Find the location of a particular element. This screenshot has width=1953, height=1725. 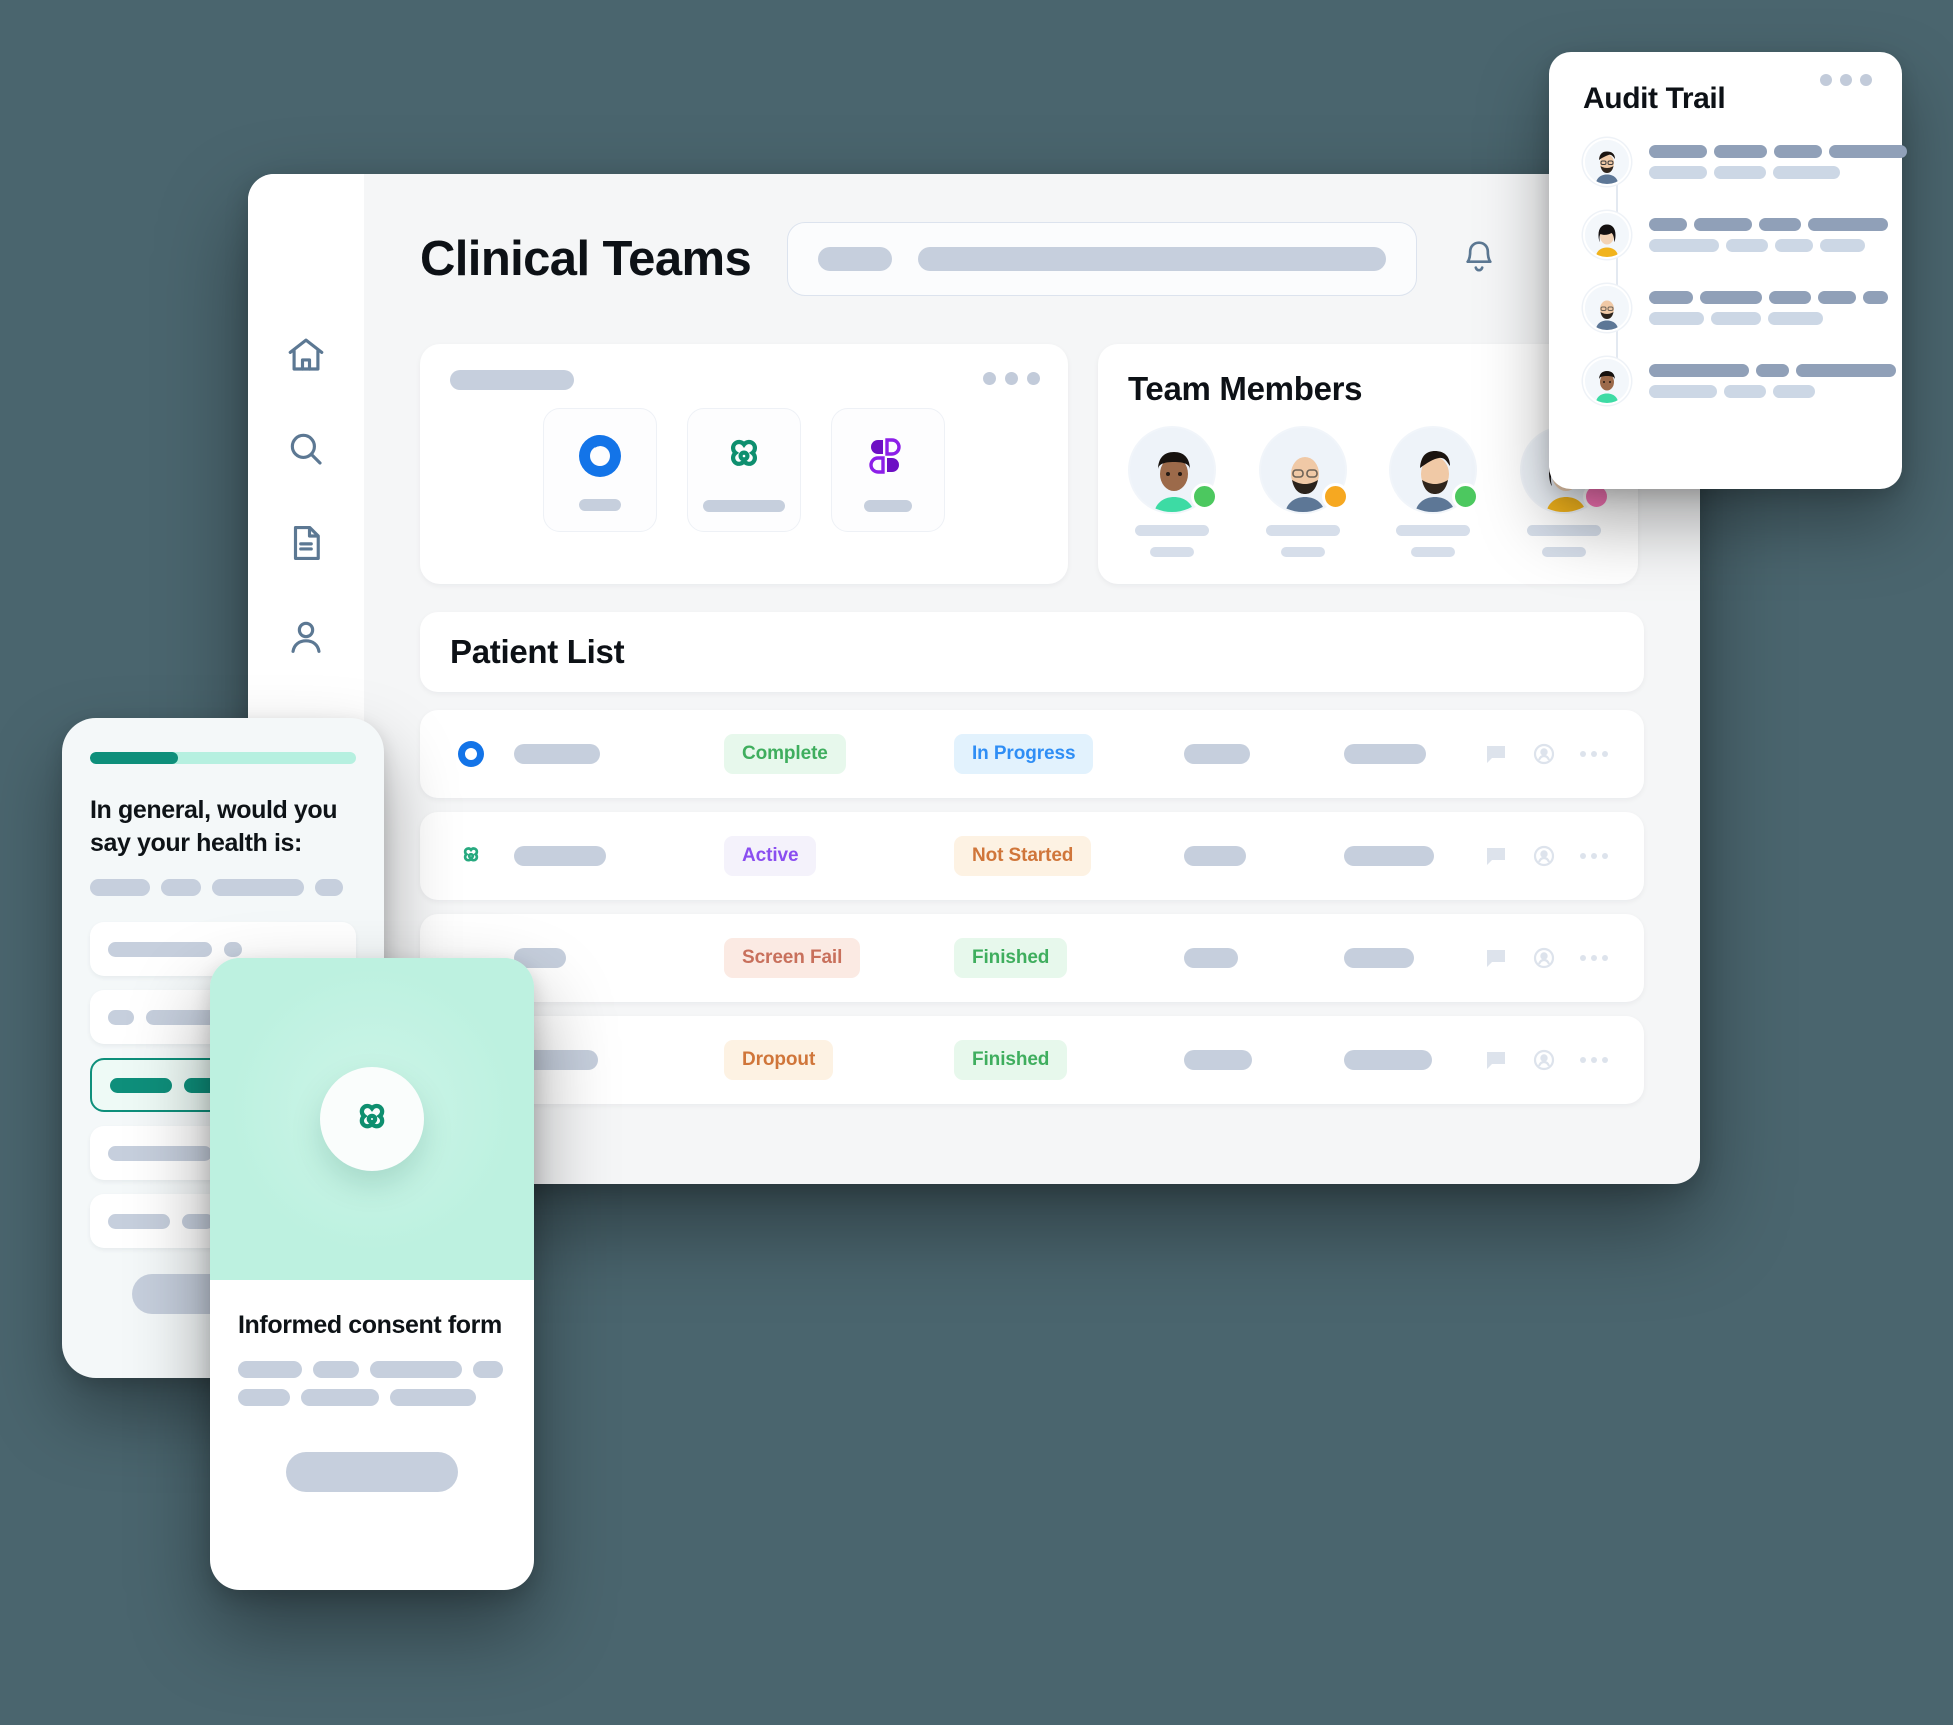

app-tile-green-flower is located at coordinates (744, 470).